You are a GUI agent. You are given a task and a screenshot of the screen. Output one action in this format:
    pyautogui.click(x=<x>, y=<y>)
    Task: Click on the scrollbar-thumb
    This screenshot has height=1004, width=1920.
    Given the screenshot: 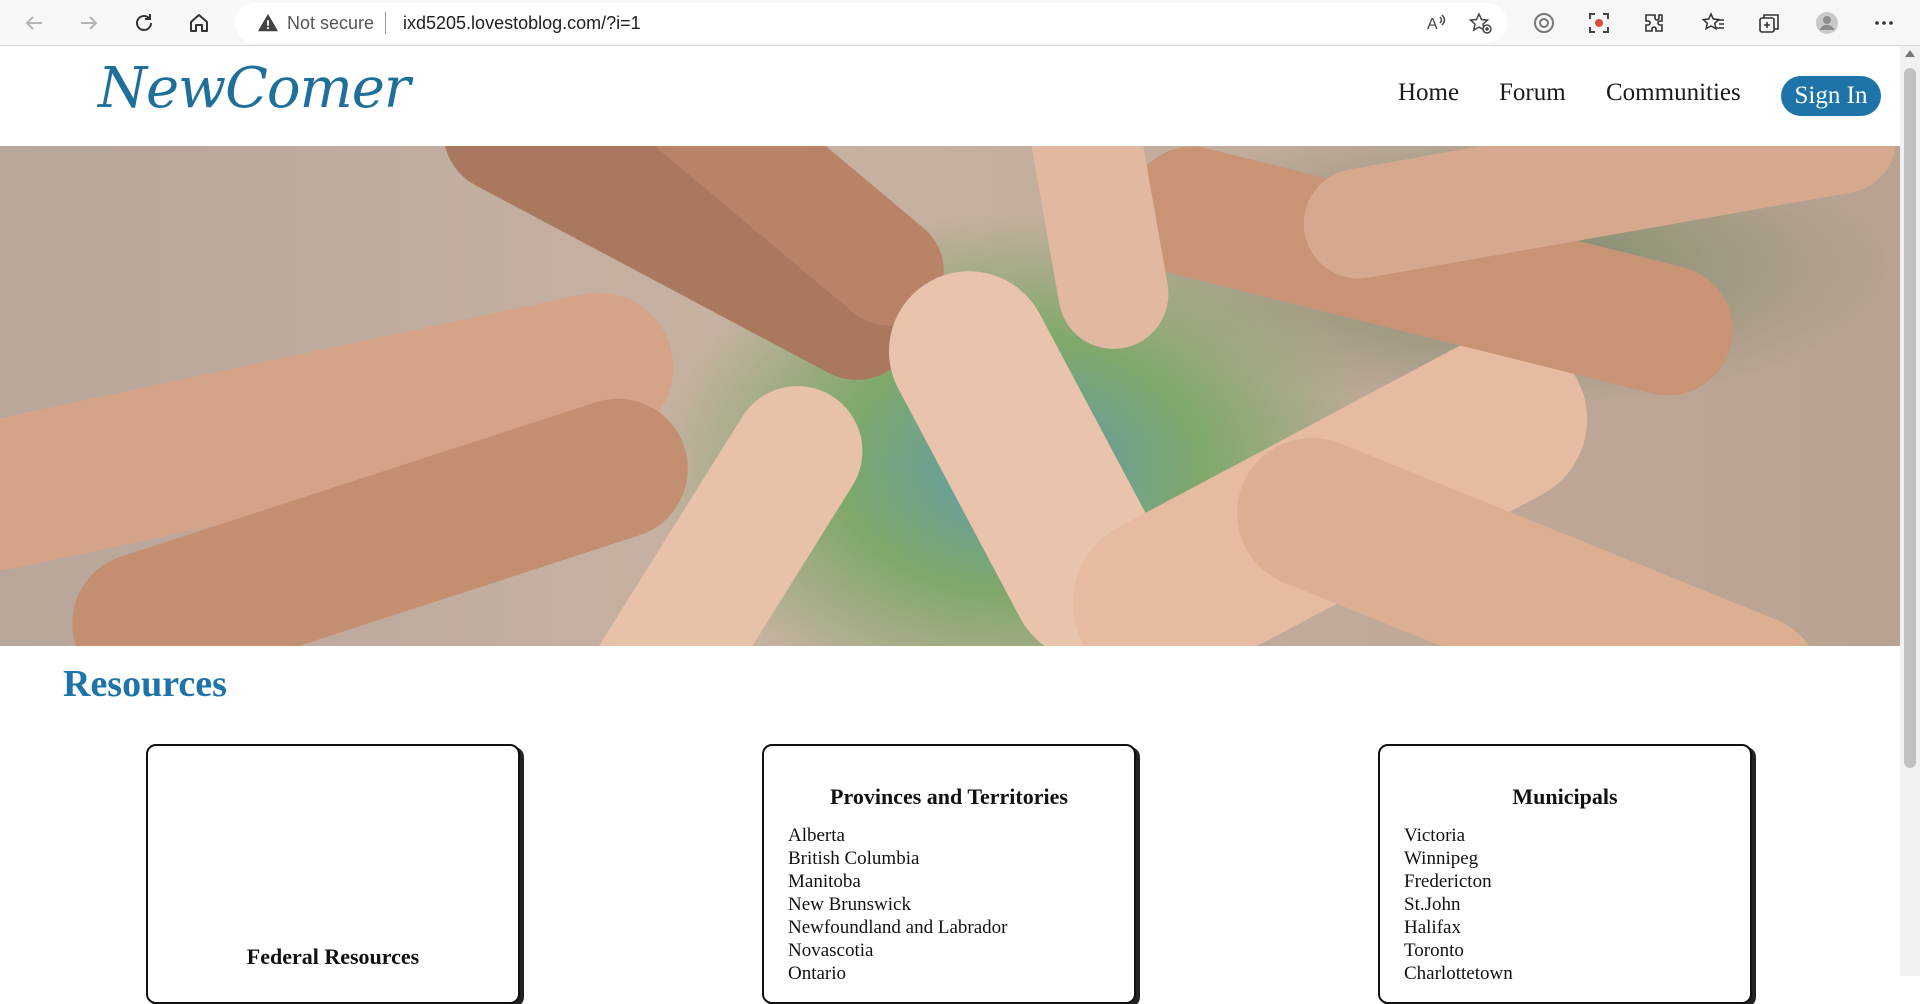 What is the action you would take?
    pyautogui.click(x=1910, y=418)
    